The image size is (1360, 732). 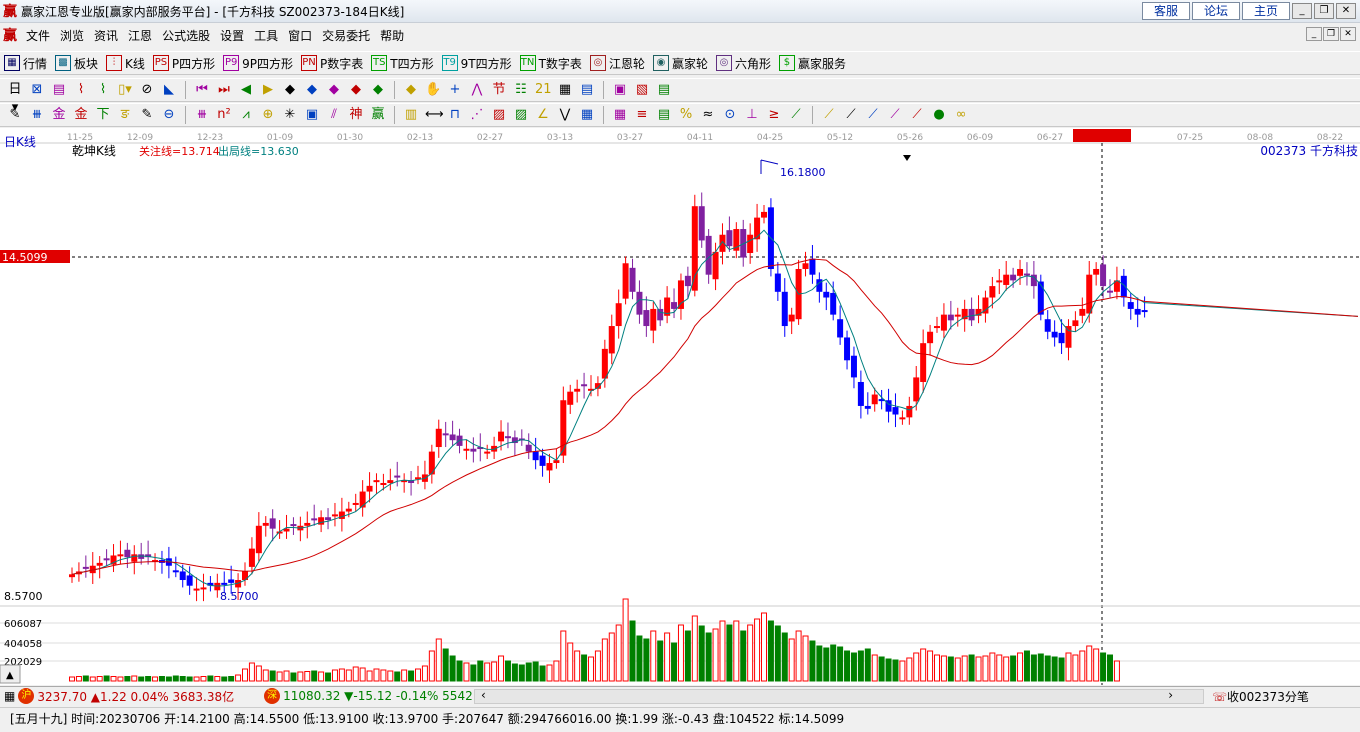 What do you see at coordinates (346, 35) in the screenshot?
I see `menu-item: 交易委托` at bounding box center [346, 35].